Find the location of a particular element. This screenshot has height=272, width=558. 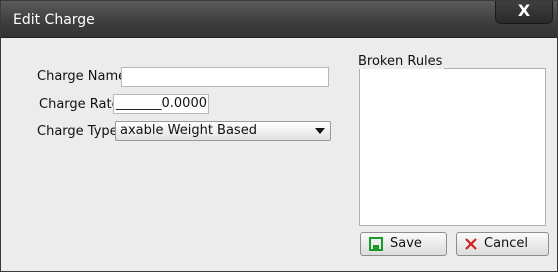

charge-rate-input: _______0.0000 is located at coordinates (161, 104).